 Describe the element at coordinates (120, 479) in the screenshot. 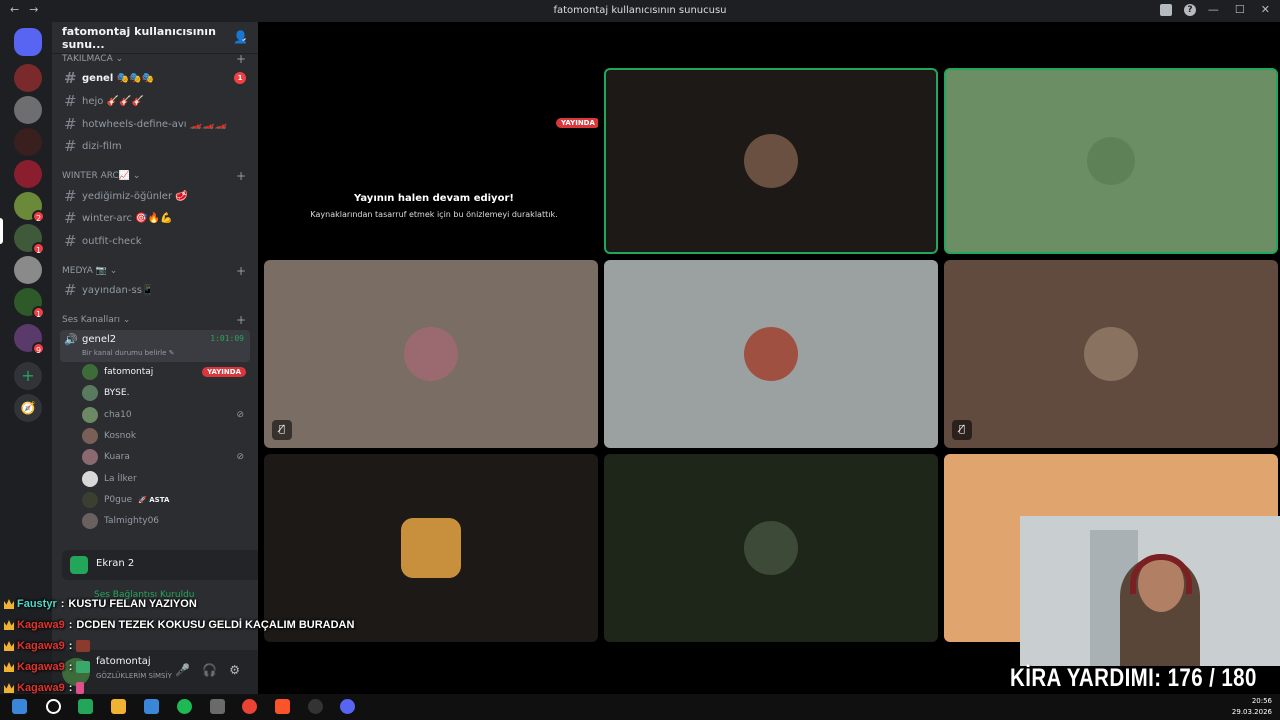

I see `voice-user-name: La İlker` at that location.